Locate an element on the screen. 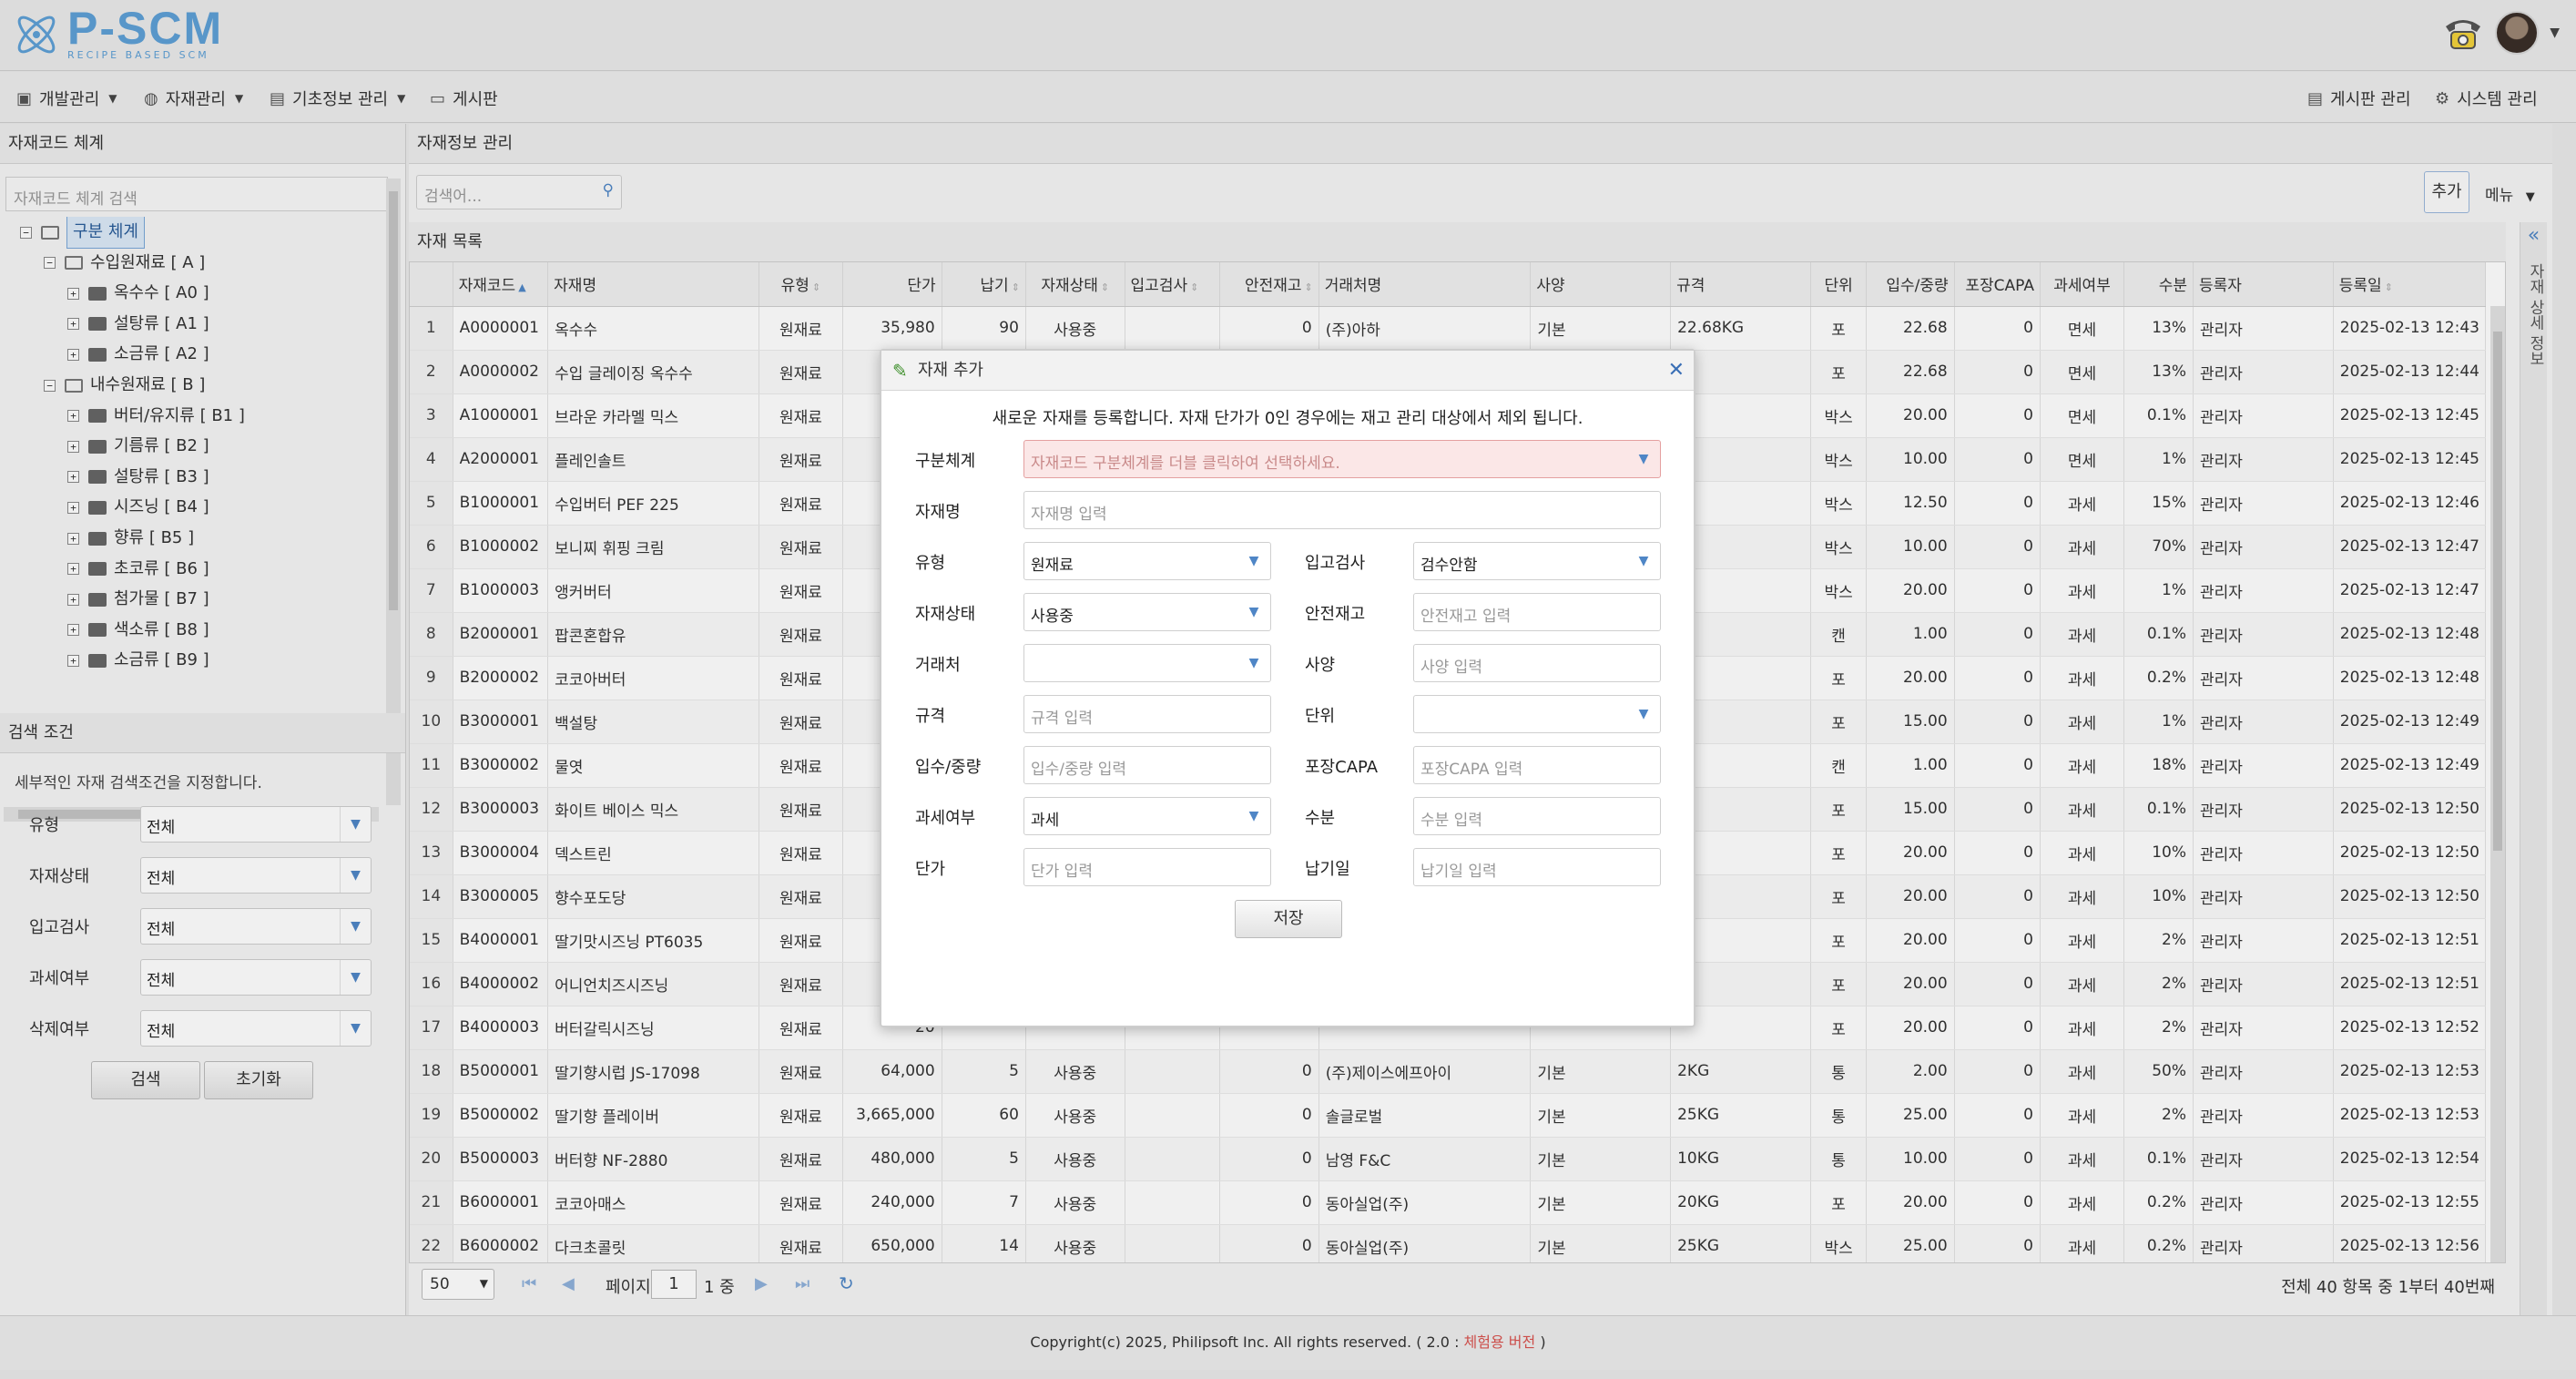 The height and width of the screenshot is (1379, 2576). select-value: 검수안함 is located at coordinates (1449, 566).